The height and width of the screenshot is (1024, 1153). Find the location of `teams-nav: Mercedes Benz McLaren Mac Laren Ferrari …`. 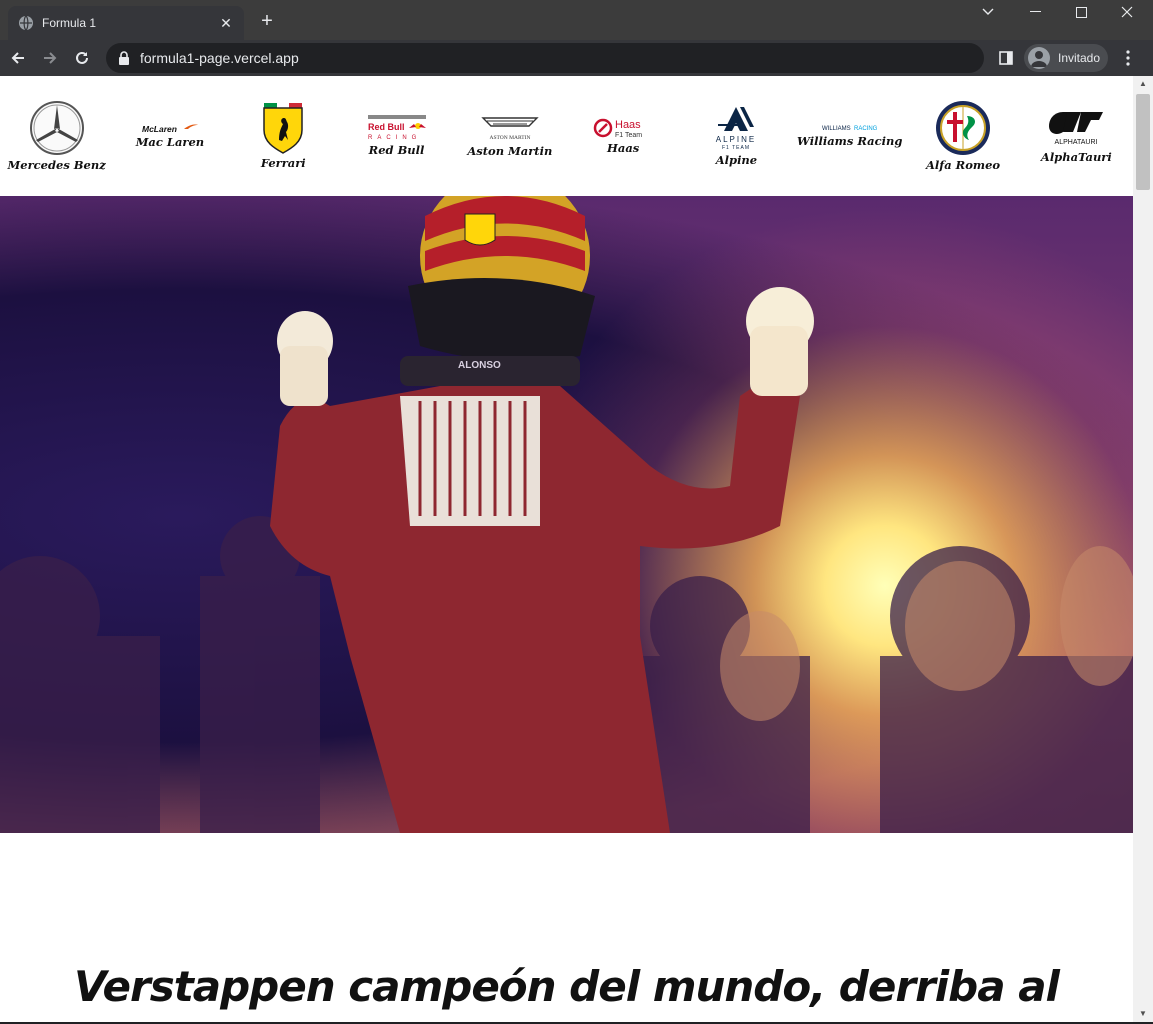

teams-nav: Mercedes Benz McLaren Mac Laren Ferrari … is located at coordinates (566, 136).